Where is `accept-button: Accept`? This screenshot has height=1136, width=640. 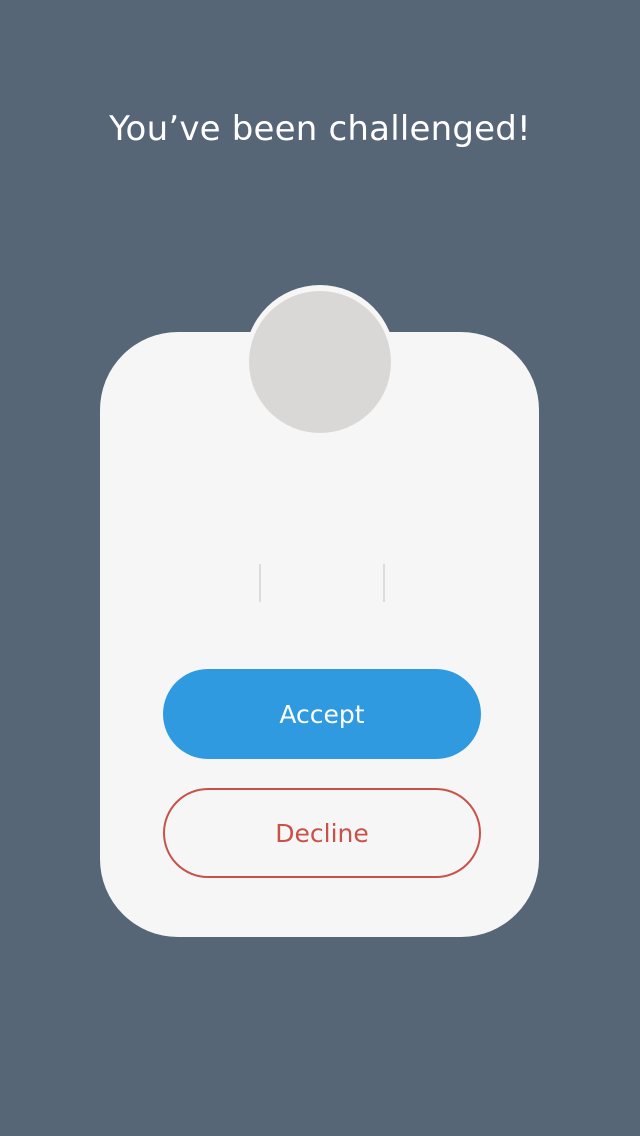 accept-button: Accept is located at coordinates (322, 714).